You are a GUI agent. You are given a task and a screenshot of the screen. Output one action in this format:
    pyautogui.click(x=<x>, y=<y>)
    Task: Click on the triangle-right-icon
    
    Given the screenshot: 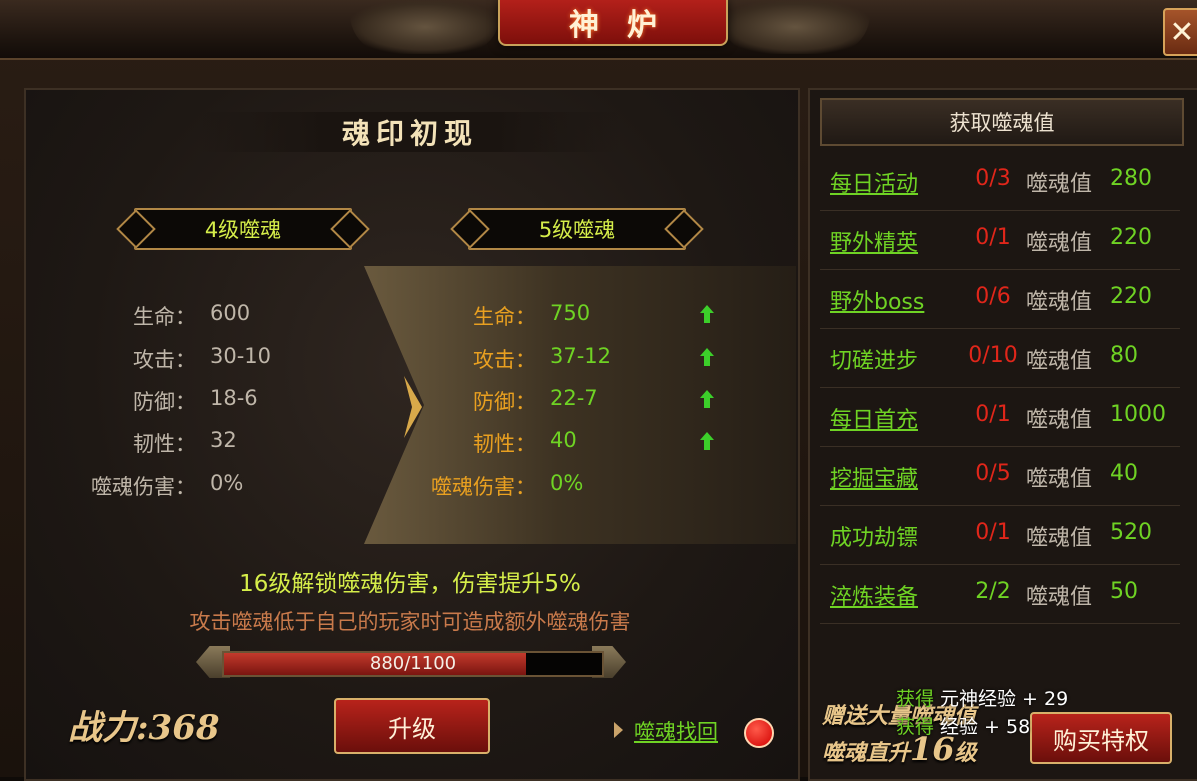 What is the action you would take?
    pyautogui.click(x=618, y=730)
    